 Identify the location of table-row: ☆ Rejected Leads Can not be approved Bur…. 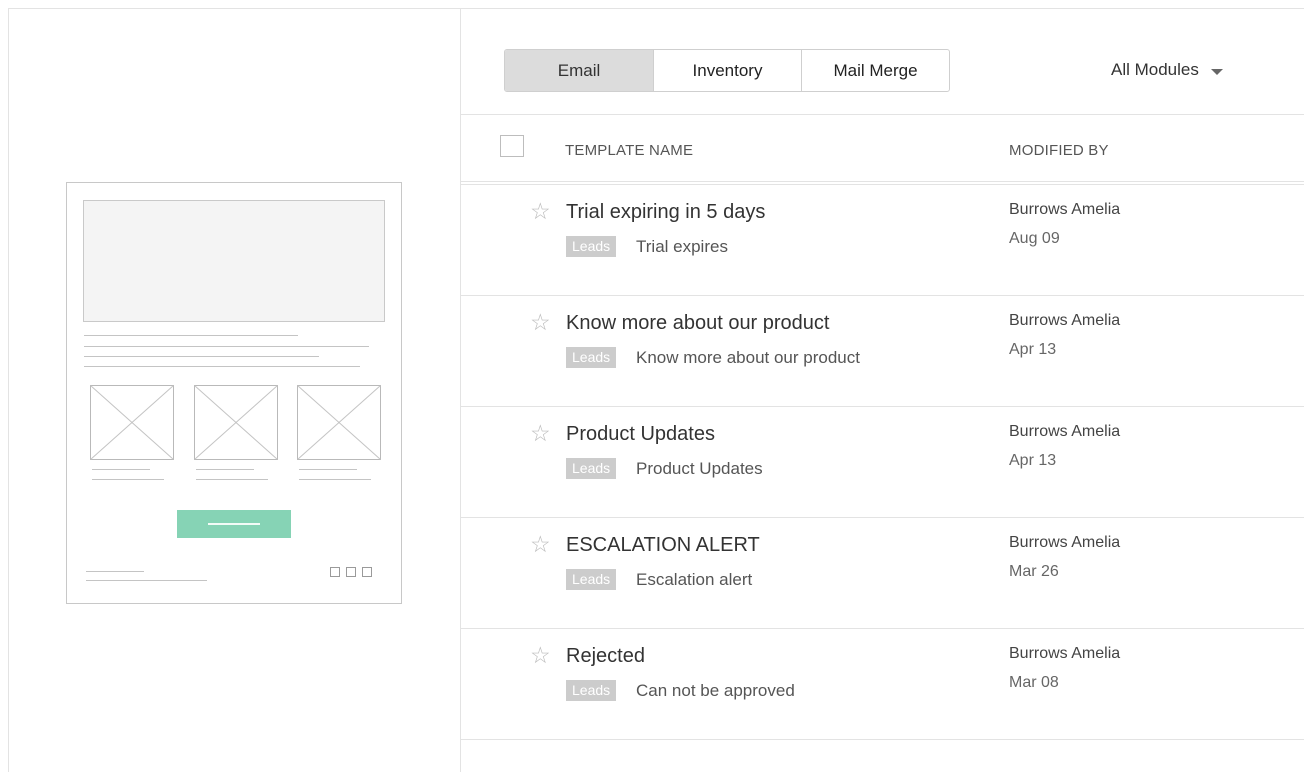
(882, 685).